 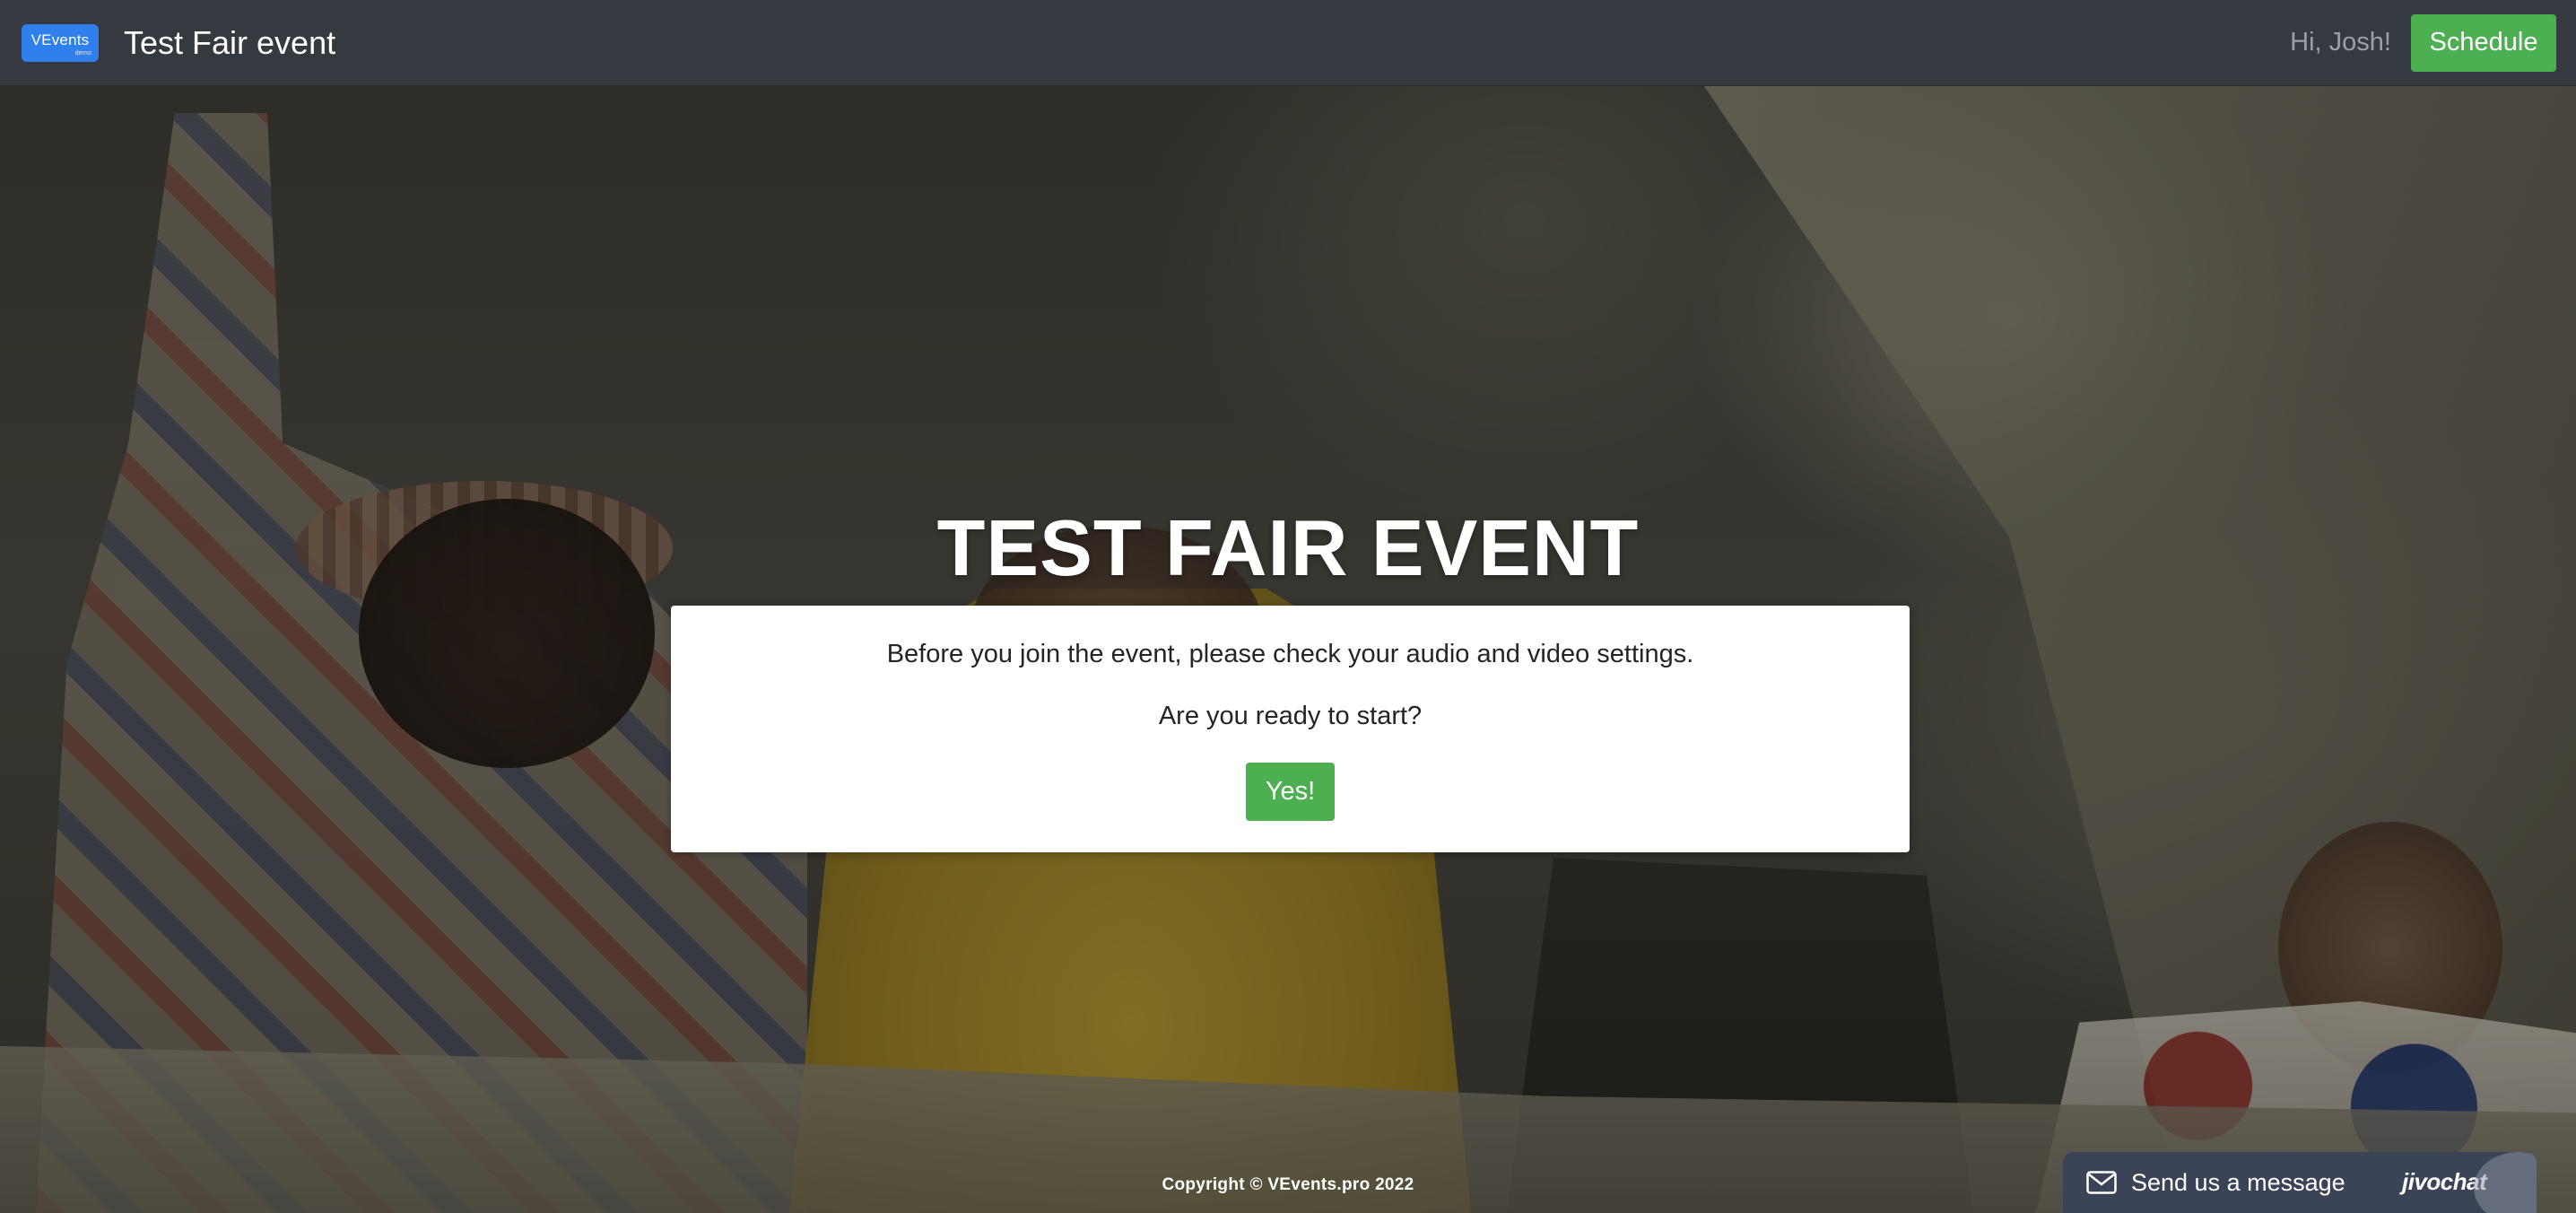 I want to click on logo-text: VEvents, so click(x=60, y=39).